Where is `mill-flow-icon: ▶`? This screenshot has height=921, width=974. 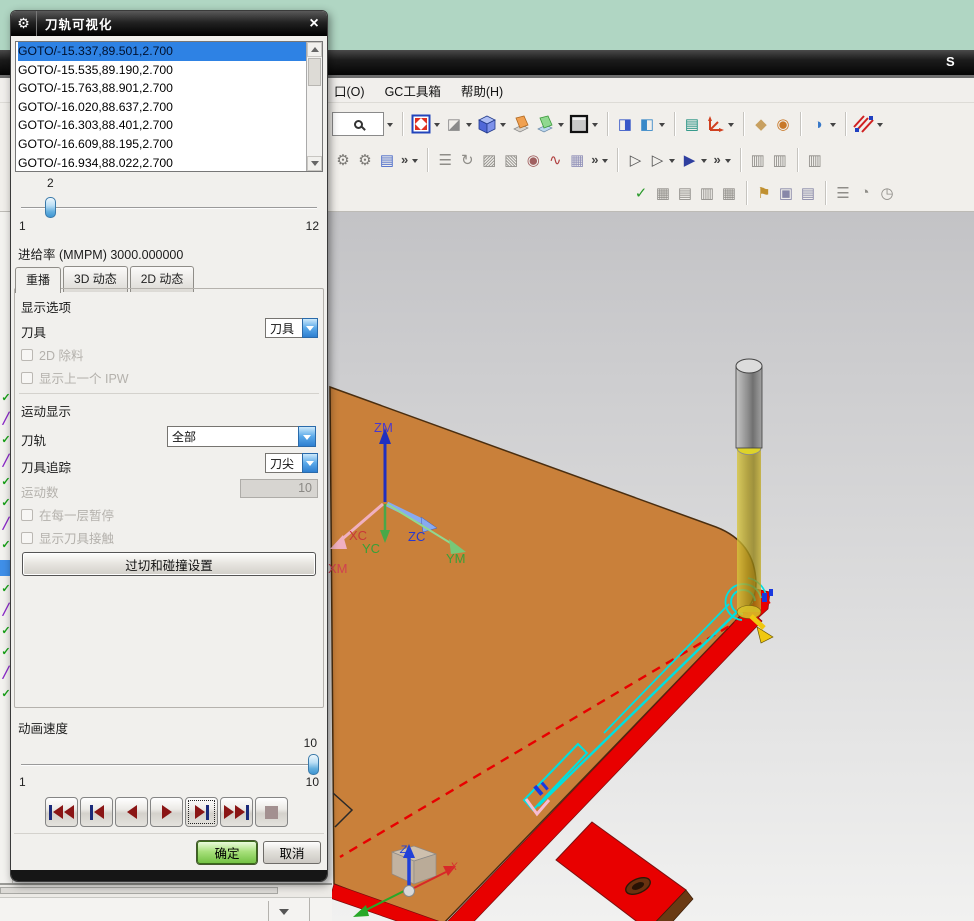
mill-flow-icon: ▶ is located at coordinates (689, 160).